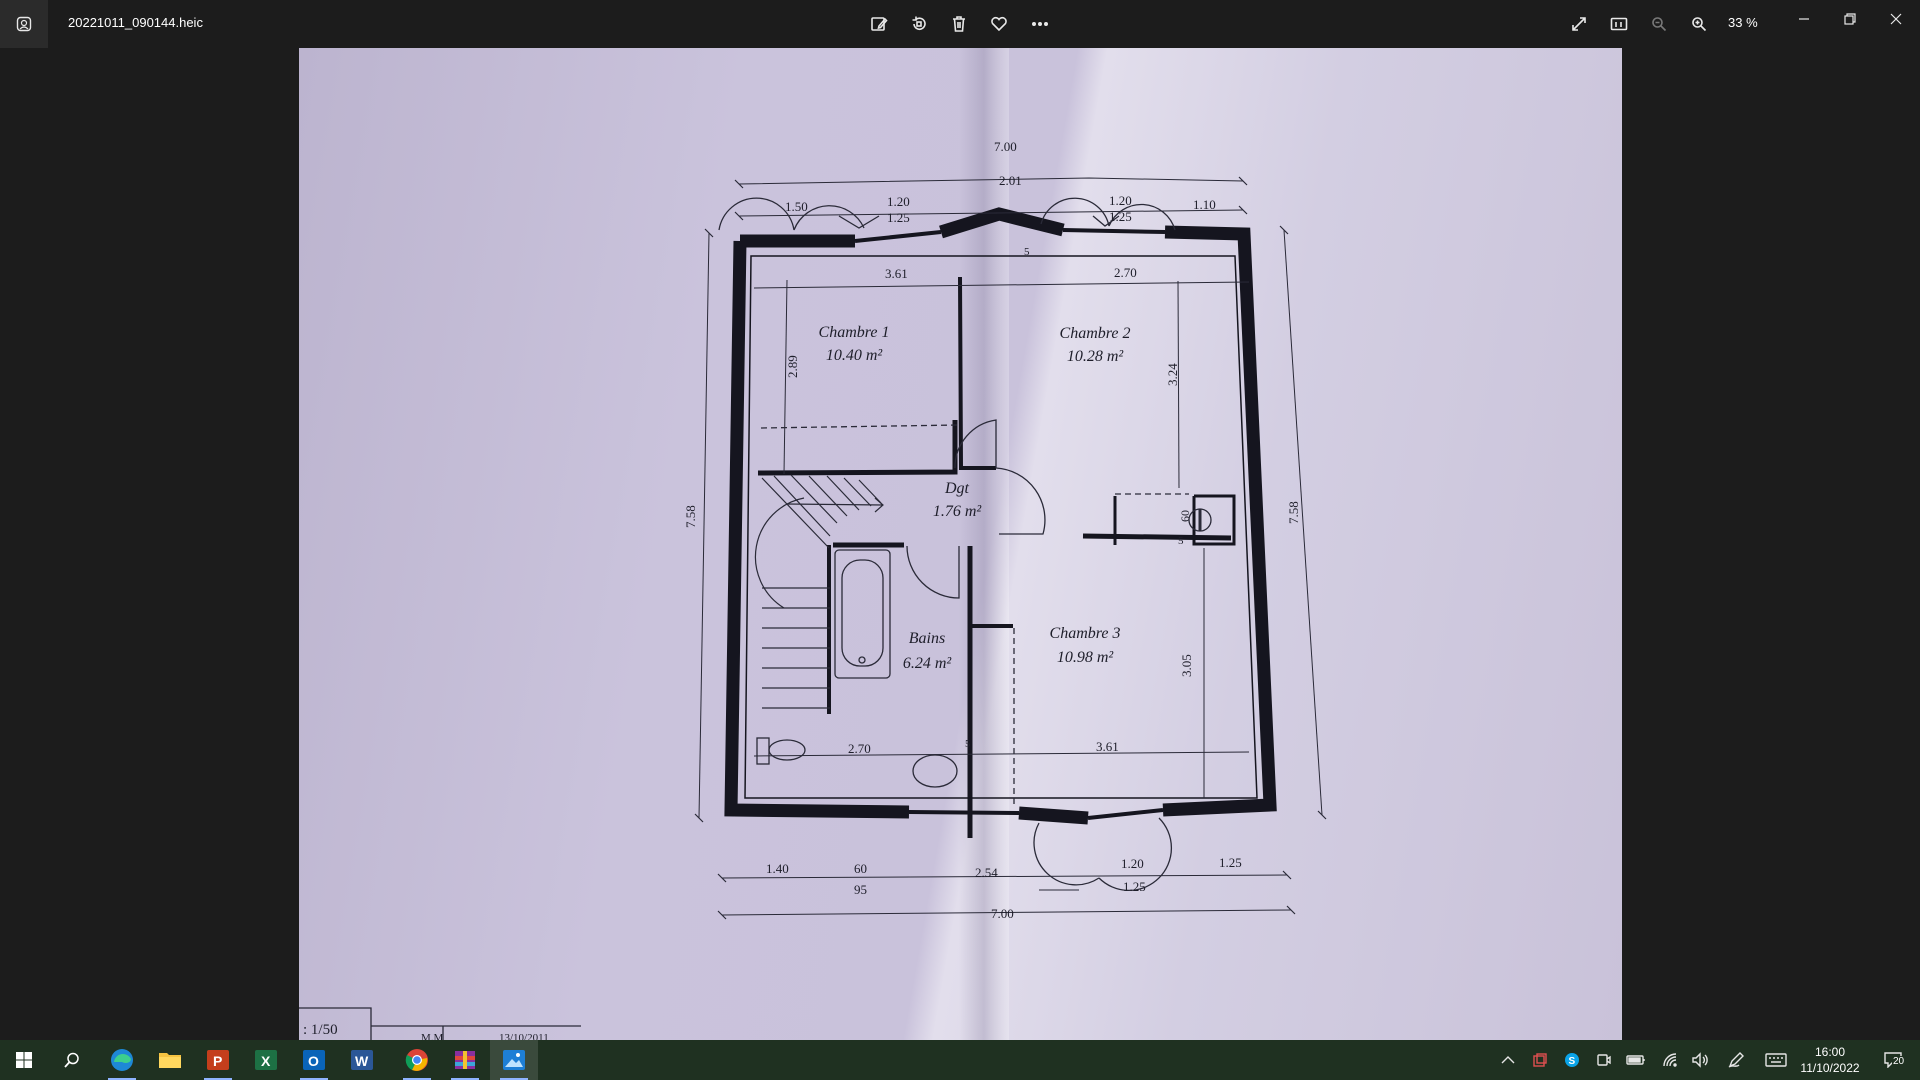 The image size is (1920, 1080). What do you see at coordinates (1540, 1060) in the screenshot?
I see `security-icon` at bounding box center [1540, 1060].